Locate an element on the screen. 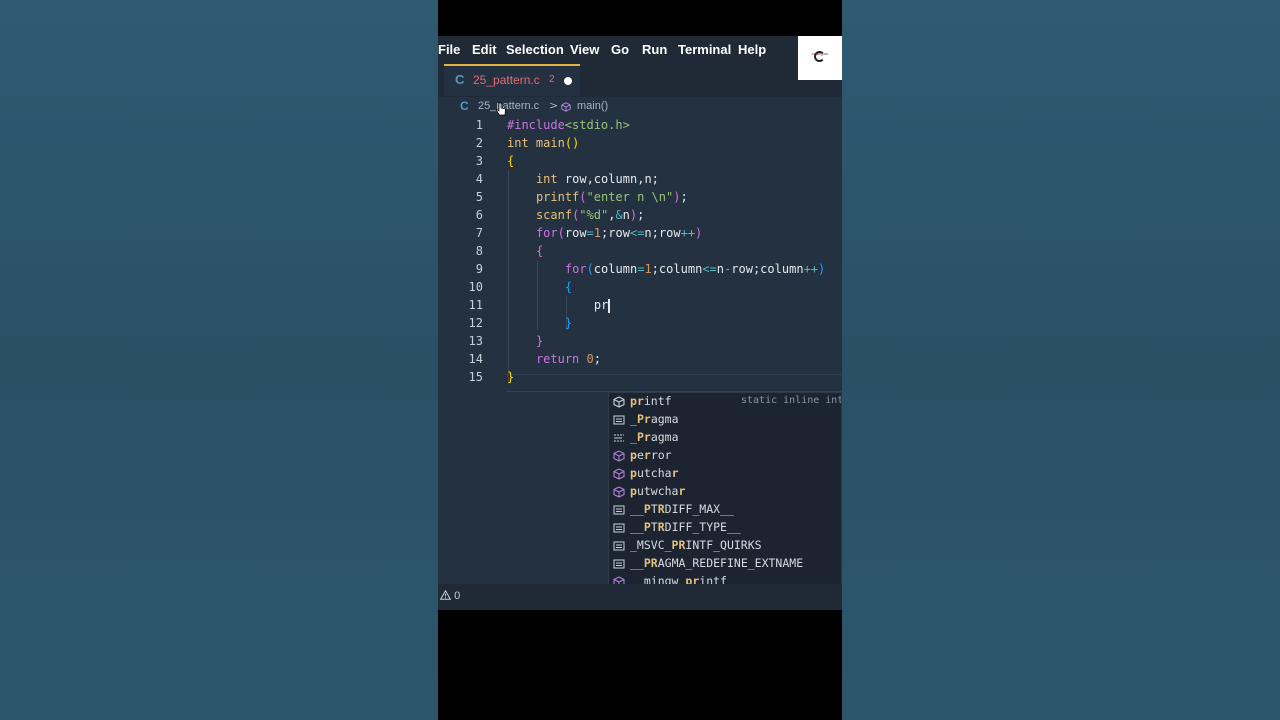 The height and width of the screenshot is (720, 1280). suggestion-item: __PRAGMA_REDEFINE_EXTNAME is located at coordinates (725, 564).